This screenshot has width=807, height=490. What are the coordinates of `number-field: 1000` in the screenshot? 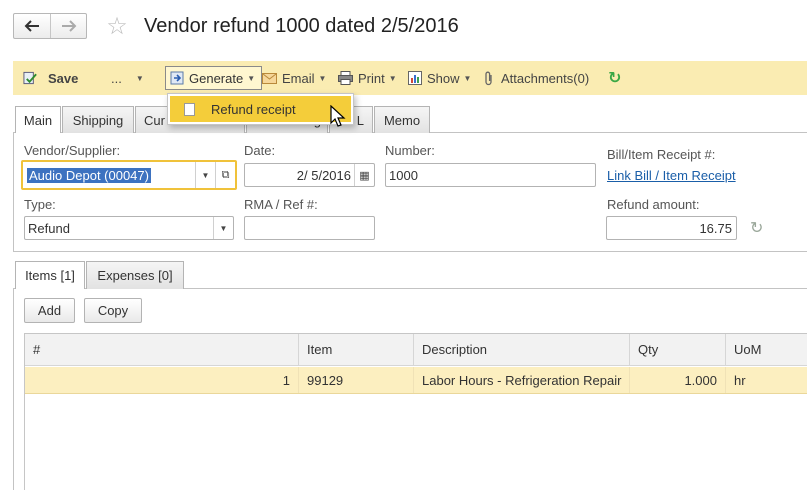 It's located at (490, 175).